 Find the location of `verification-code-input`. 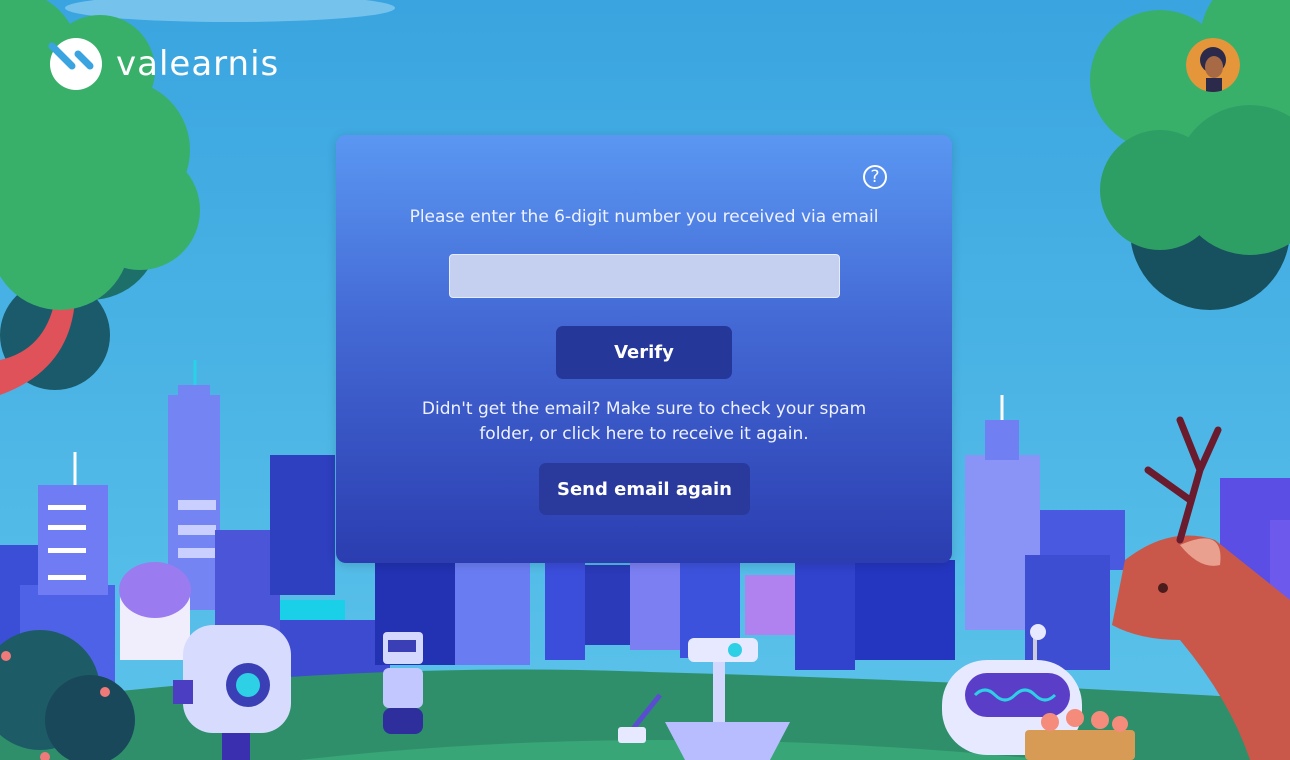

verification-code-input is located at coordinates (644, 276).